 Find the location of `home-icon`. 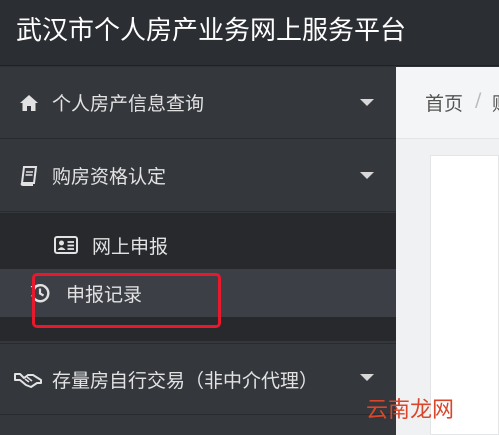

home-icon is located at coordinates (29, 103).